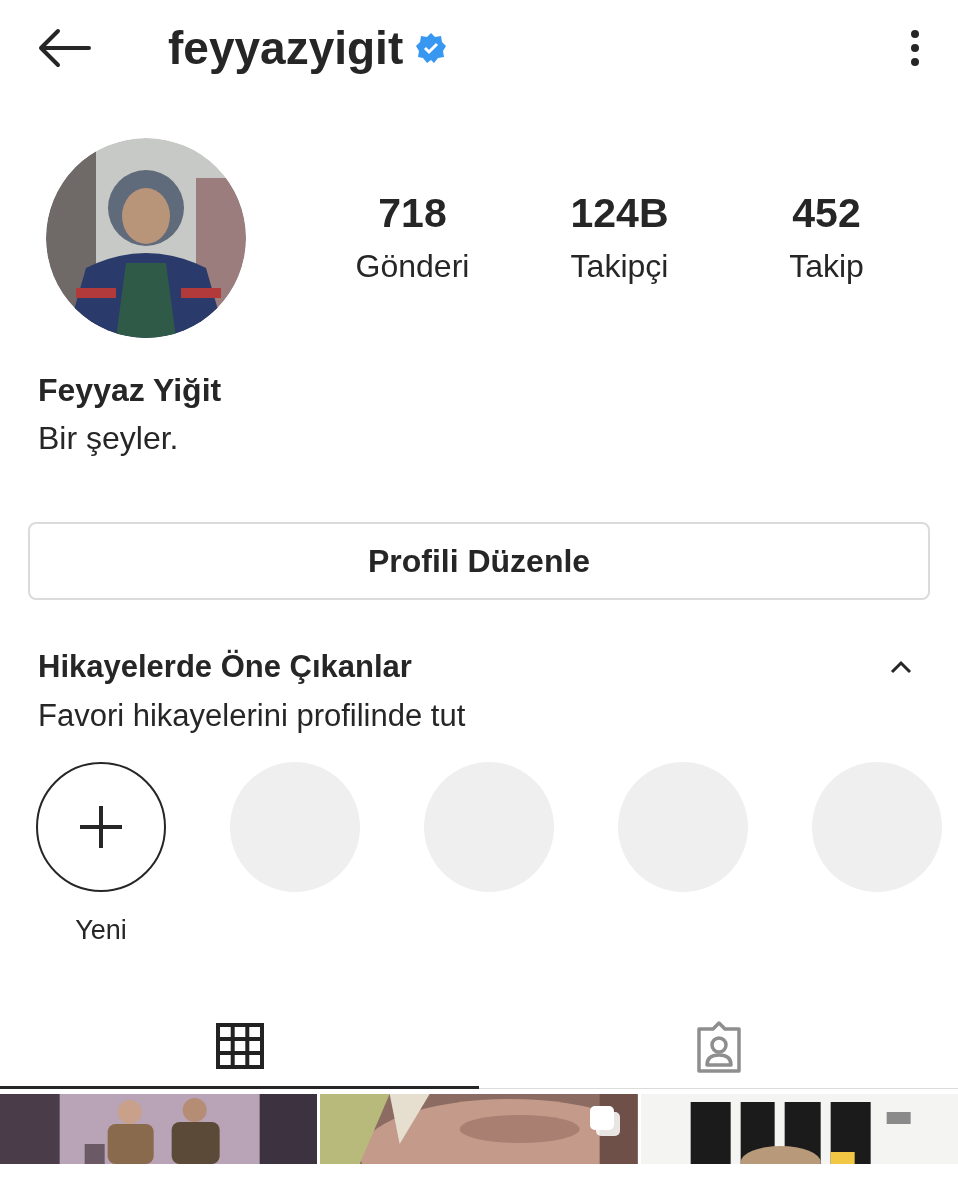  What do you see at coordinates (101, 930) in the screenshot?
I see `highlight-label: Yeni` at bounding box center [101, 930].